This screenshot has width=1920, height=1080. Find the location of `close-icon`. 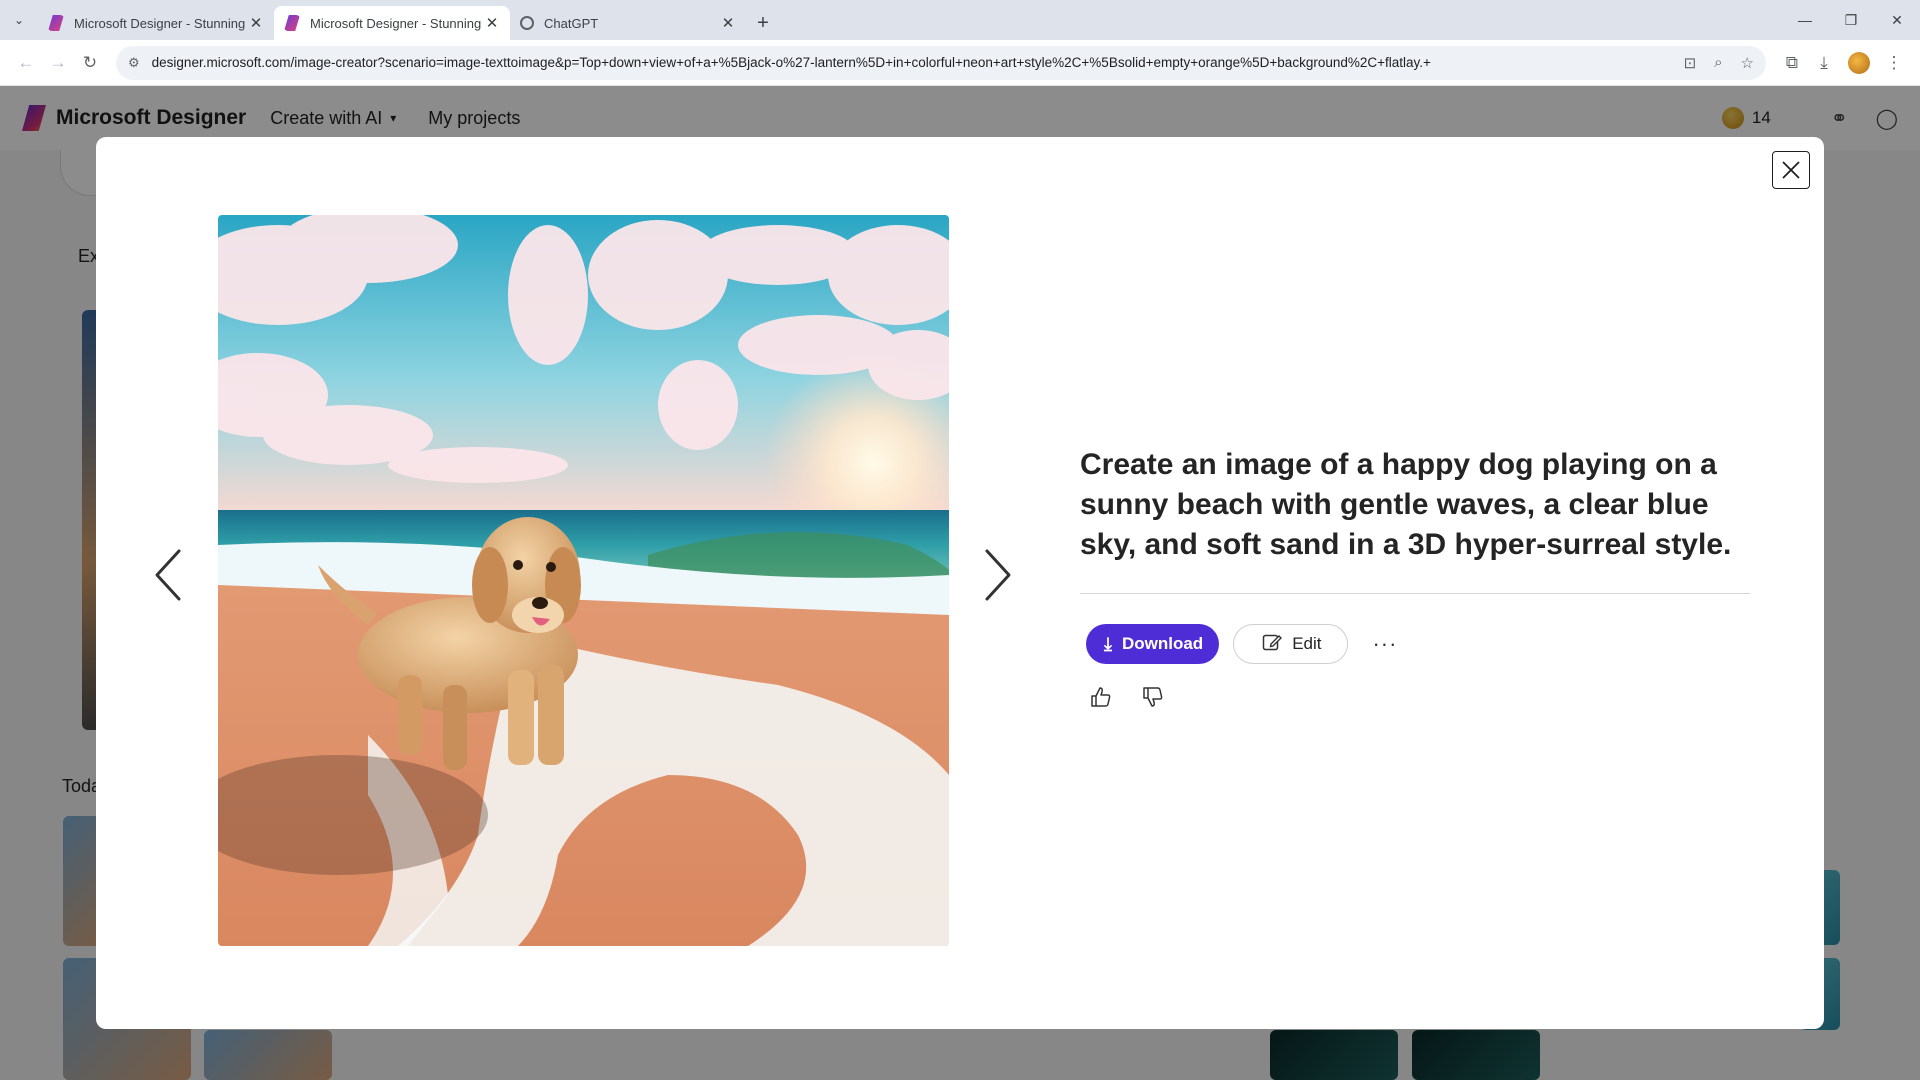

close-icon is located at coordinates (1791, 170).